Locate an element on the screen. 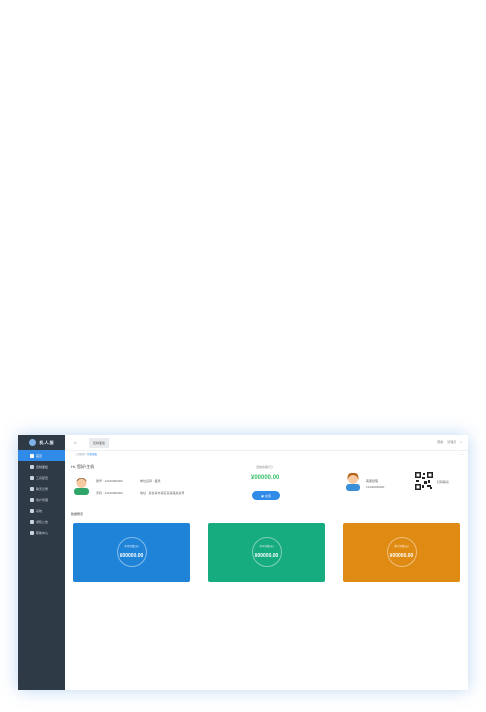 Image resolution: width=486 pixels, height=712 pixels. balance-value: ¥00000.00 is located at coordinates (265, 478).